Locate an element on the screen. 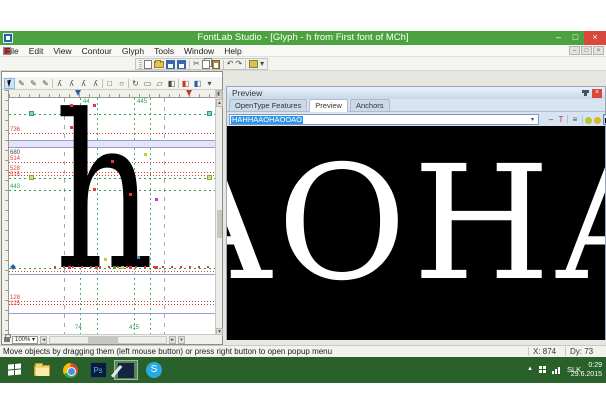  menu-tools: Tools is located at coordinates (164, 51).